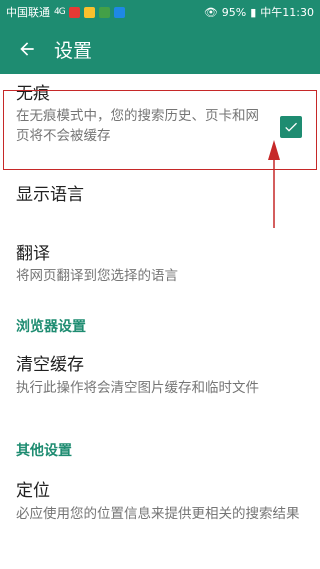 This screenshot has width=320, height=569. I want to click on translate-title: 翻译, so click(33, 254).